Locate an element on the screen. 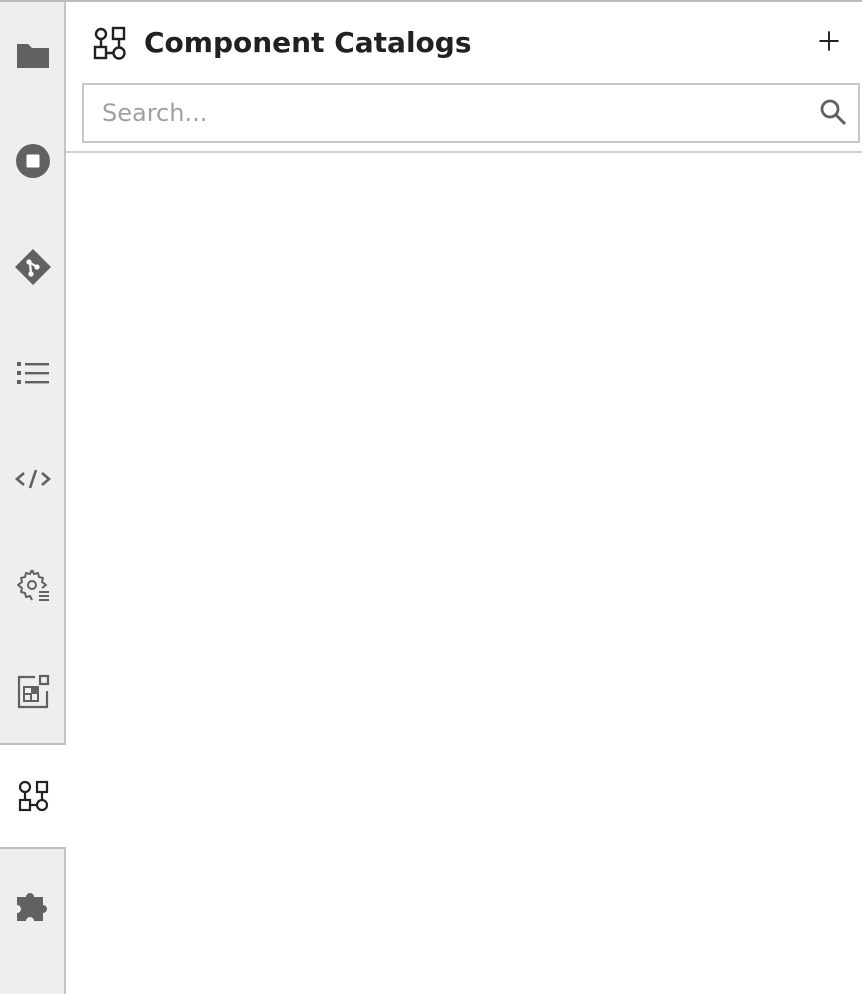 This screenshot has height=994, width=862. sidebar-item-extensions is located at coordinates (33, 905).